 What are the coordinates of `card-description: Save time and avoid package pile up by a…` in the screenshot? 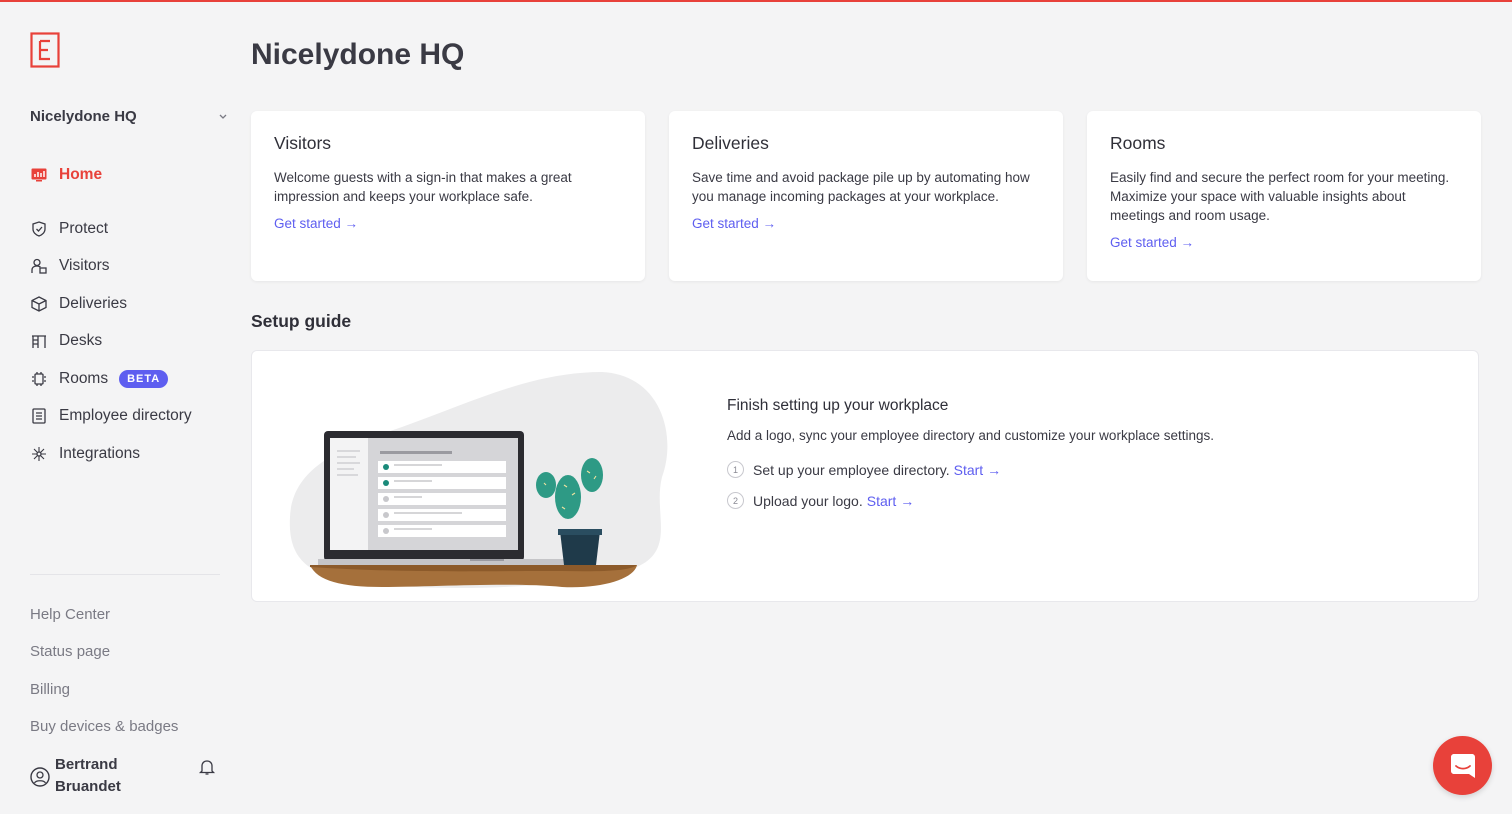 It's located at (861, 187).